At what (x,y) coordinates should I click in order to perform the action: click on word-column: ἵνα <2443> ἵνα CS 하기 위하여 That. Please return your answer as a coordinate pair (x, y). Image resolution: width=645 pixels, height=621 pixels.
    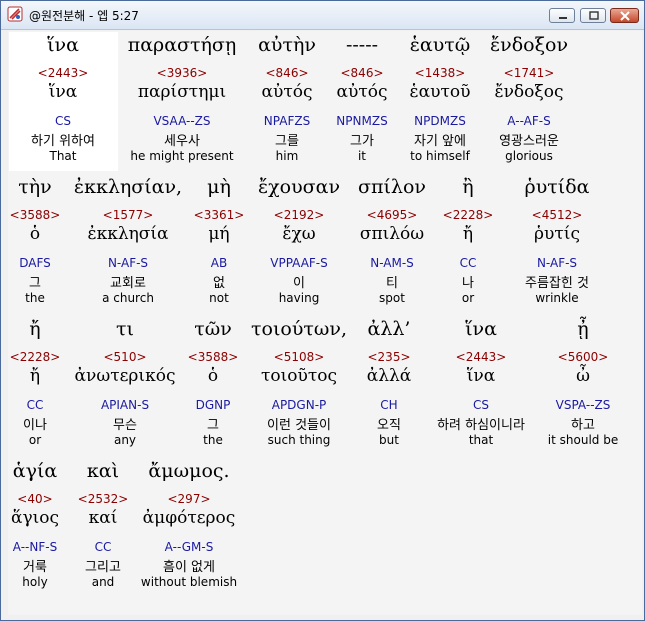
    Looking at the image, I should click on (63, 101).